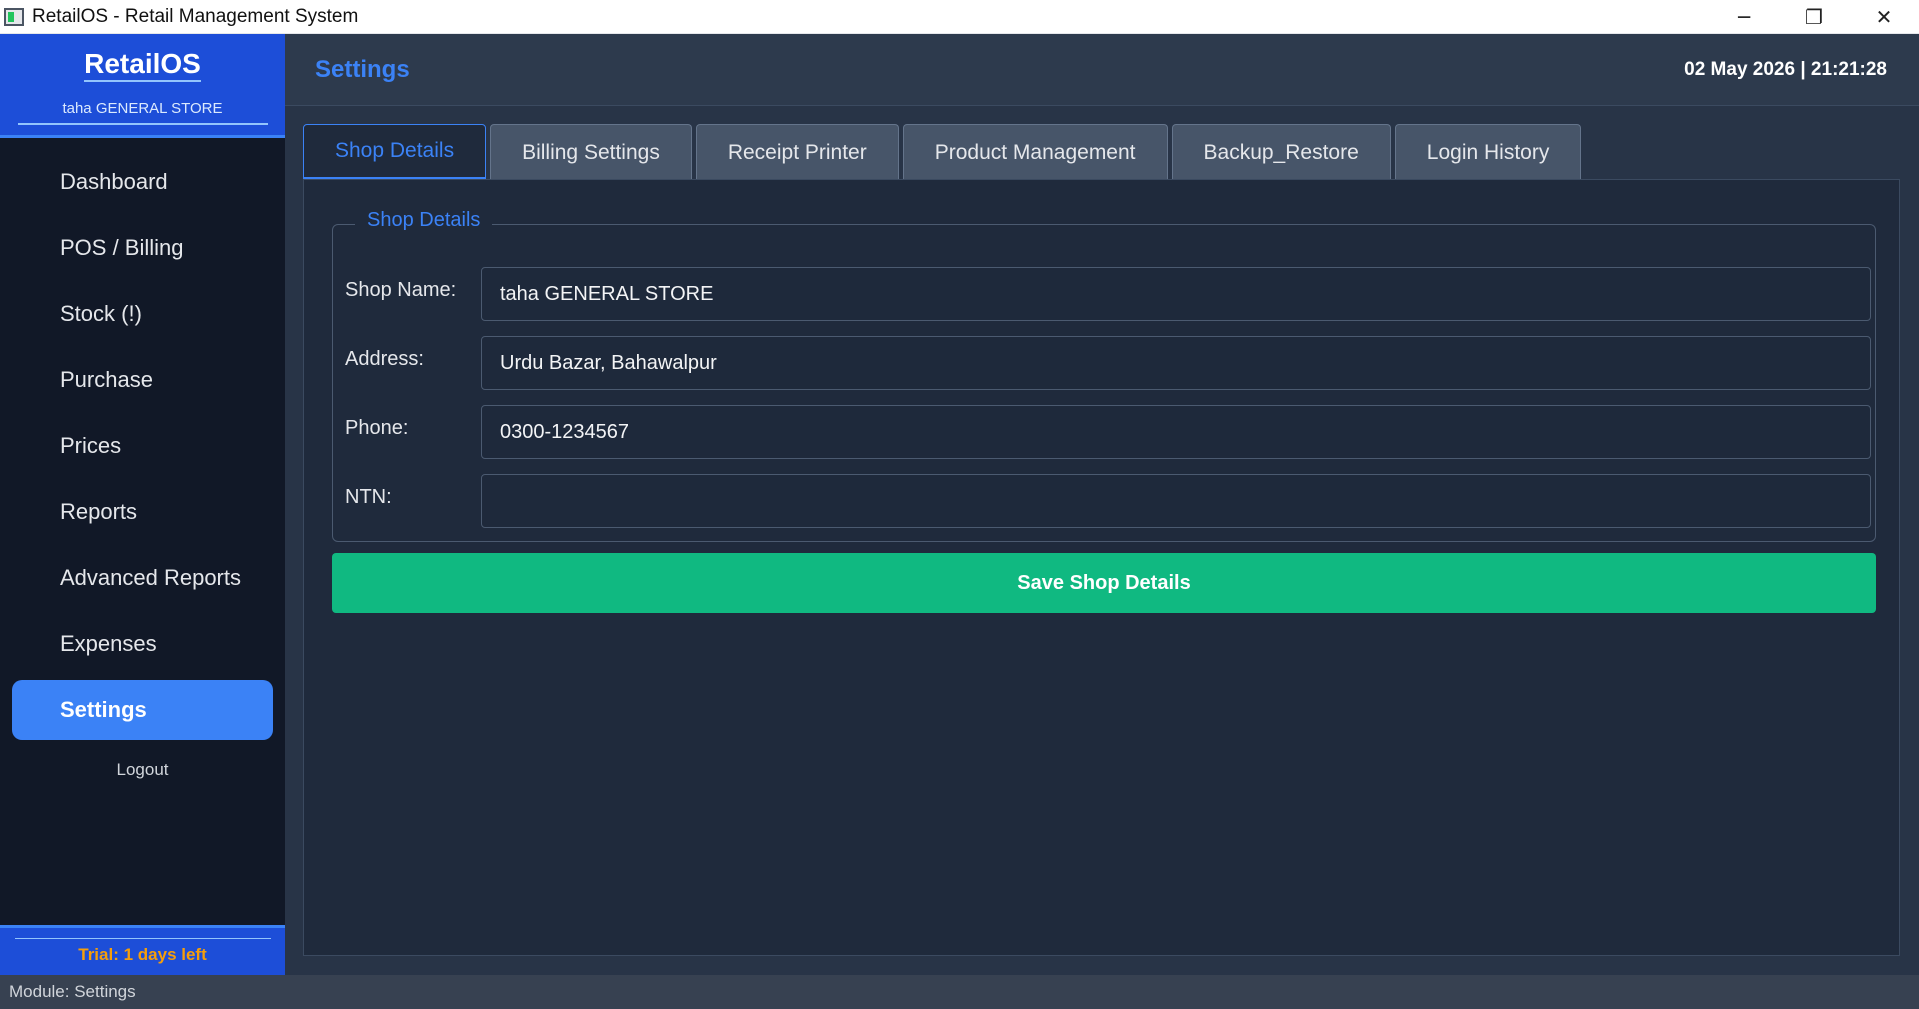  What do you see at coordinates (142, 65) in the screenshot?
I see `brand-title: RetailOS` at bounding box center [142, 65].